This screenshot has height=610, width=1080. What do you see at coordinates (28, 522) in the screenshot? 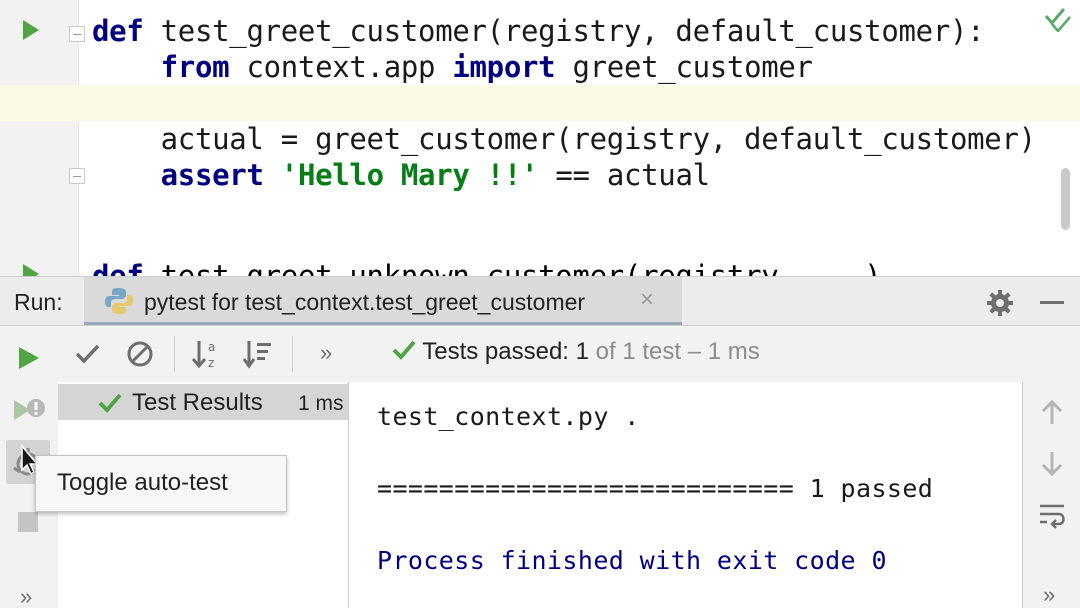
I see `stop-icon` at bounding box center [28, 522].